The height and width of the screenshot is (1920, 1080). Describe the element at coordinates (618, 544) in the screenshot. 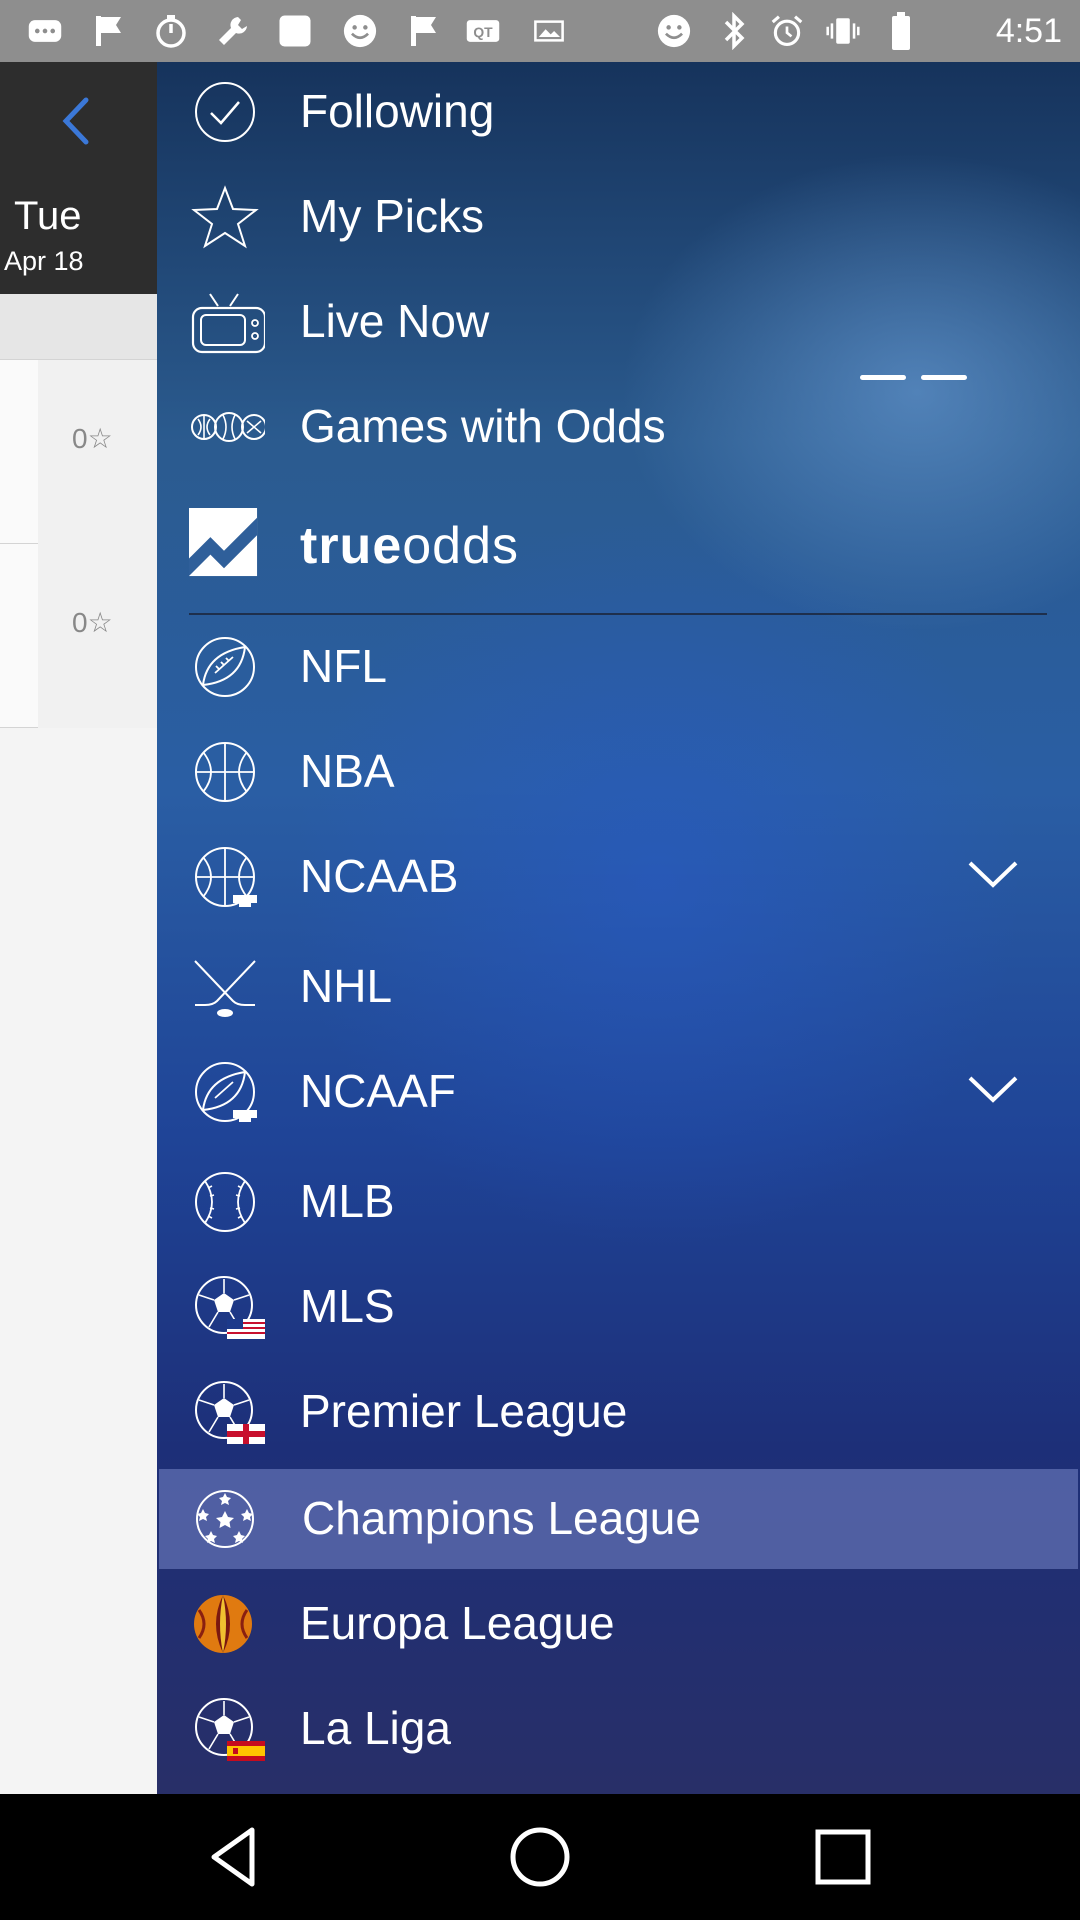

I see `menu-item-trueodds: trueodds` at that location.